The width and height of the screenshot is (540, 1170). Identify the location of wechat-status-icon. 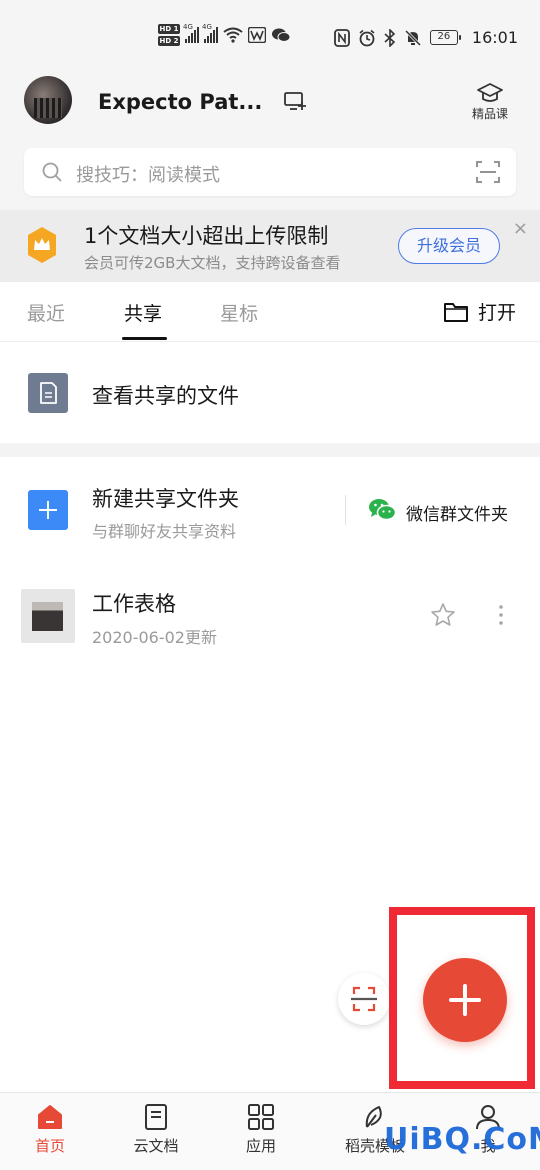
(281, 35).